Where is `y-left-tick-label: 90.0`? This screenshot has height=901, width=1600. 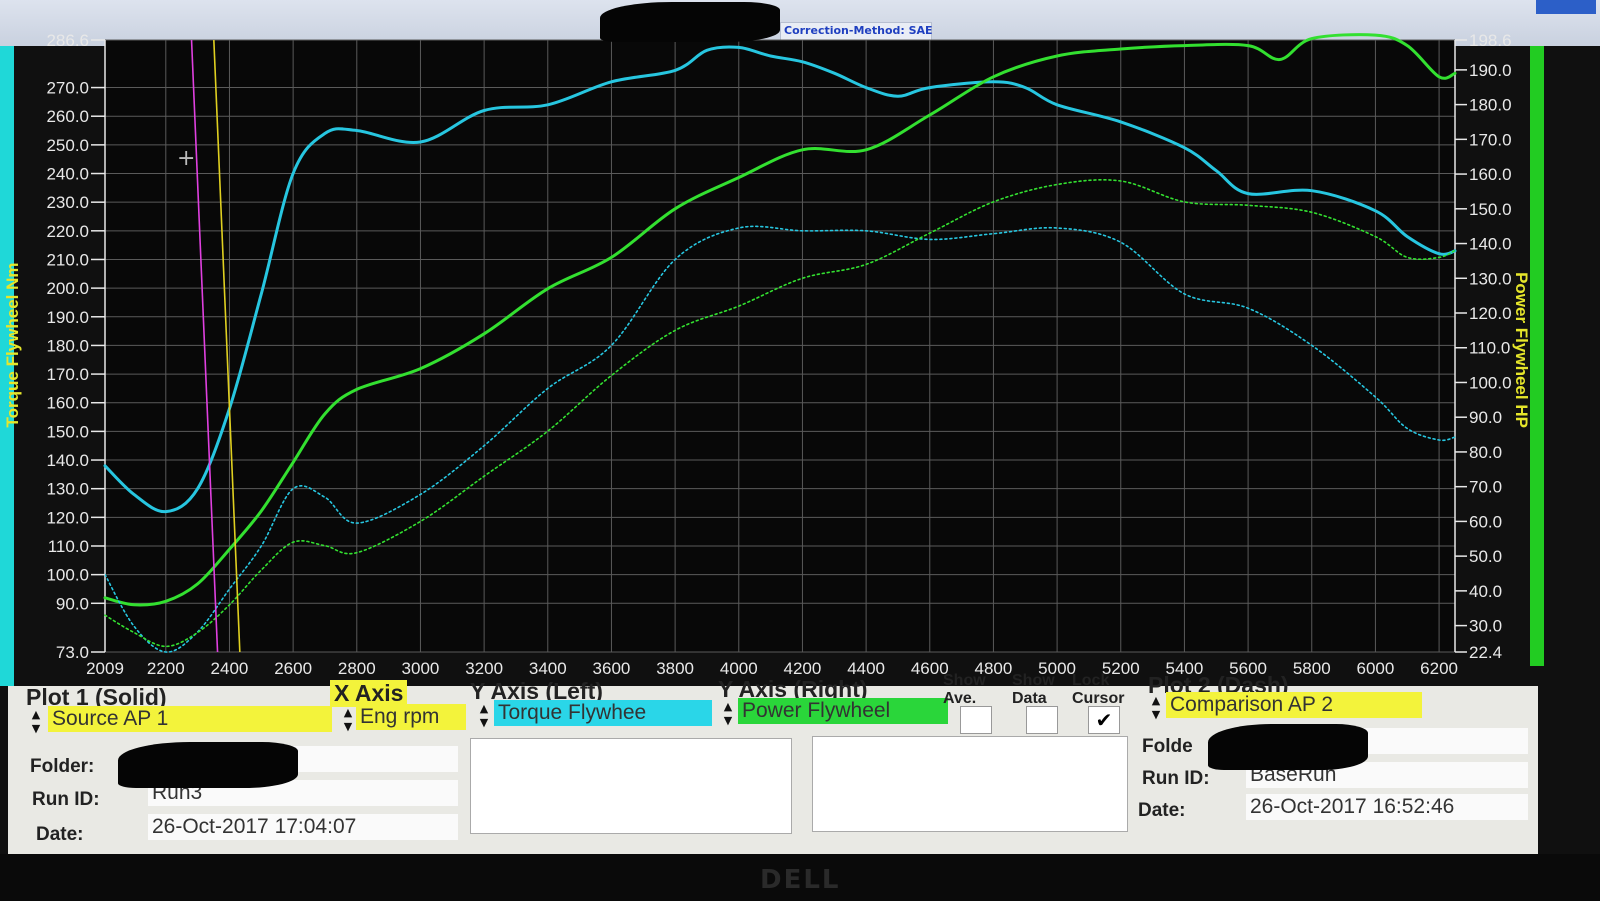
y-left-tick-label: 90.0 is located at coordinates (72, 603).